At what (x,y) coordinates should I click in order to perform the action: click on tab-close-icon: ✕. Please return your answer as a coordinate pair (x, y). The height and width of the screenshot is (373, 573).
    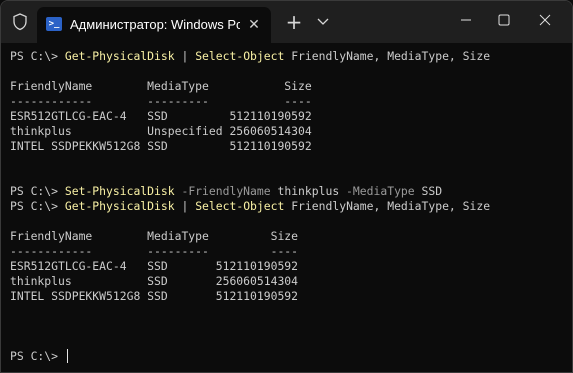
    Looking at the image, I should click on (254, 25).